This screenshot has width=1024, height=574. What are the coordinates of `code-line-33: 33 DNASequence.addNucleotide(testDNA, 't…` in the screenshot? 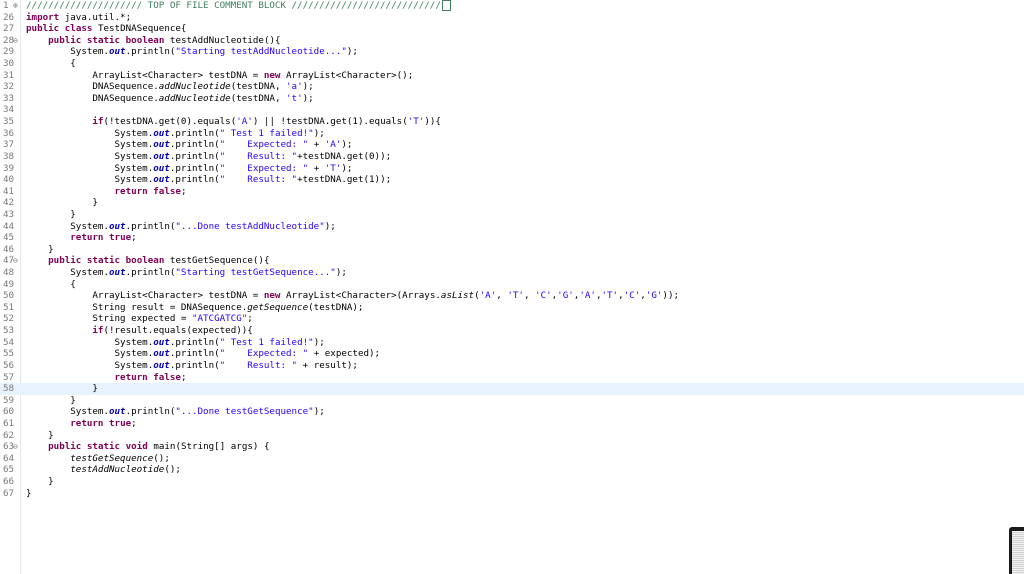 It's located at (512, 99).